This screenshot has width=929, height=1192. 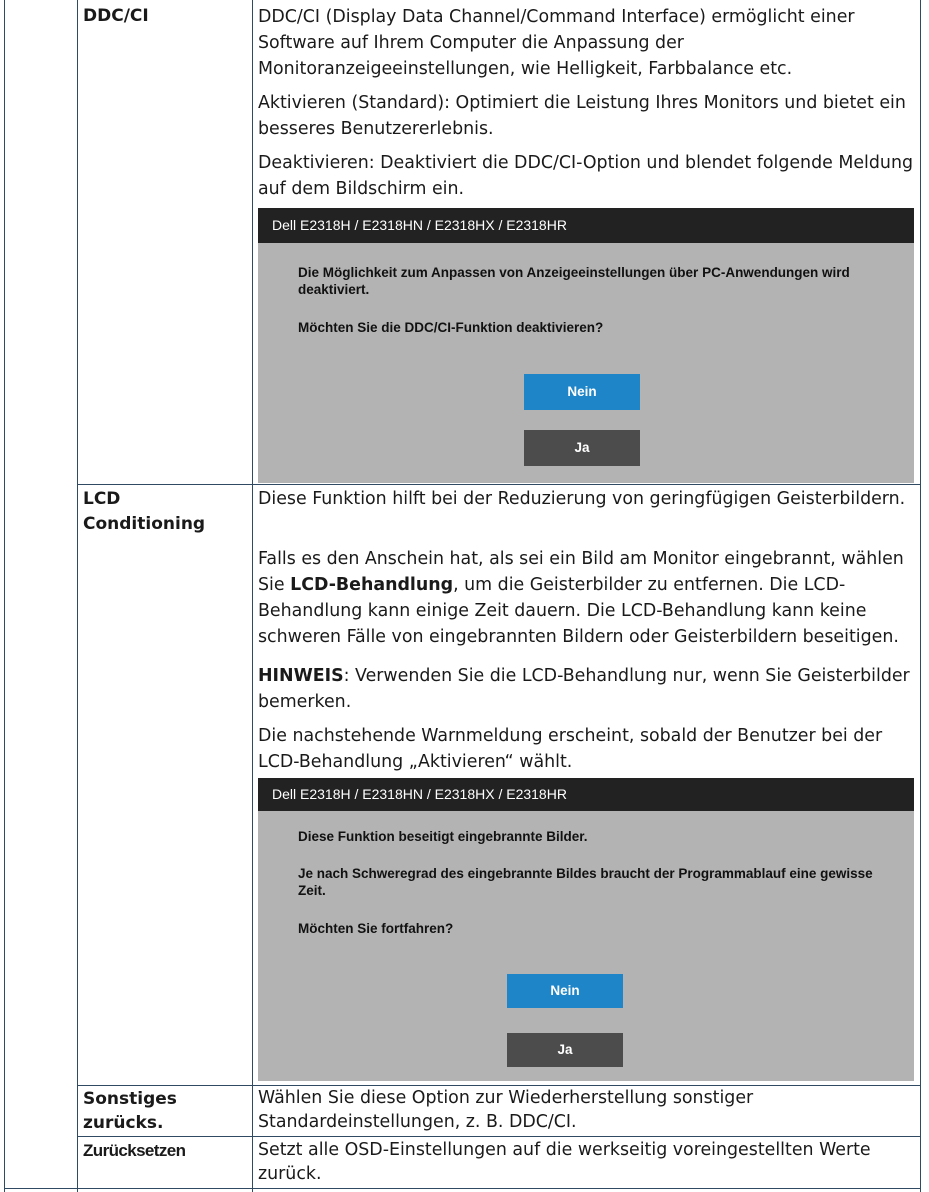 What do you see at coordinates (252, 596) in the screenshot?
I see `table-border-col2` at bounding box center [252, 596].